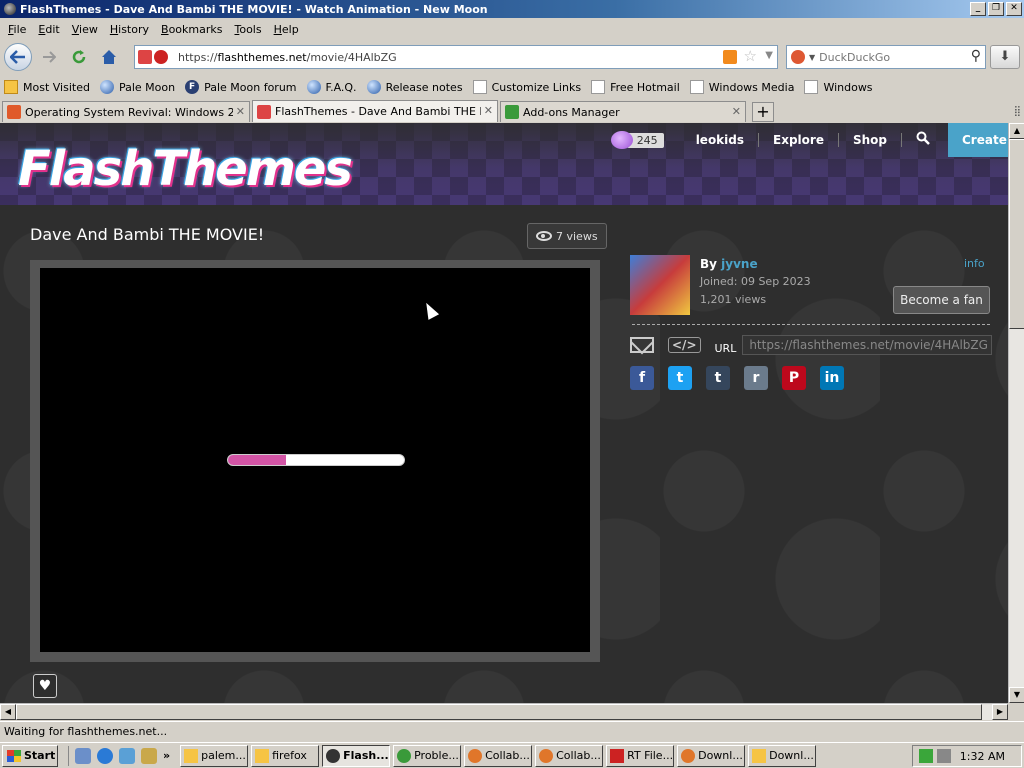 This screenshot has width=1024, height=768. Describe the element at coordinates (191, 29) in the screenshot. I see `menu-bookmarks: Bookmarks` at that location.